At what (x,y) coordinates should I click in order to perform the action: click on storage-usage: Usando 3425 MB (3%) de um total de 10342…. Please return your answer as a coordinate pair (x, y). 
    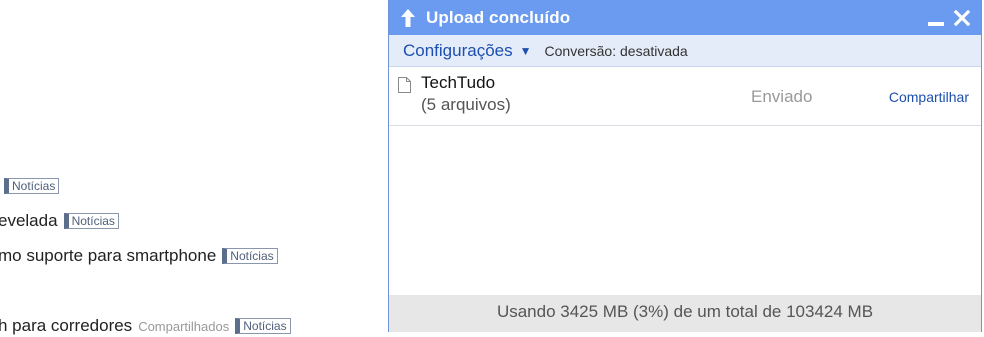
    Looking at the image, I should click on (685, 313).